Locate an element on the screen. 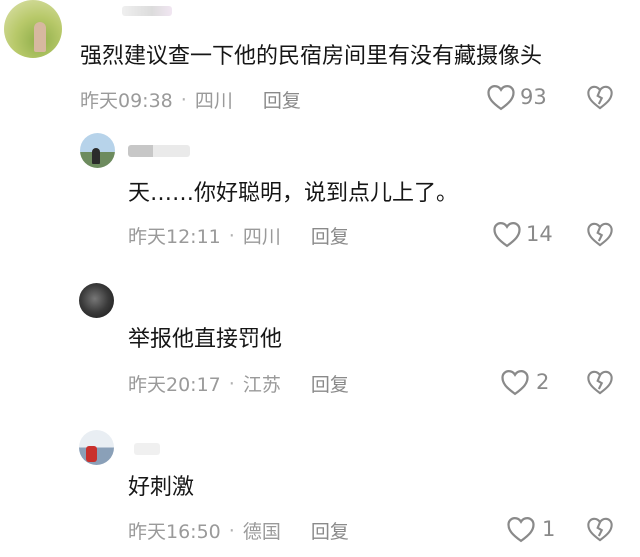 The image size is (640, 557). comment-time: 昨天20:17 is located at coordinates (174, 385).